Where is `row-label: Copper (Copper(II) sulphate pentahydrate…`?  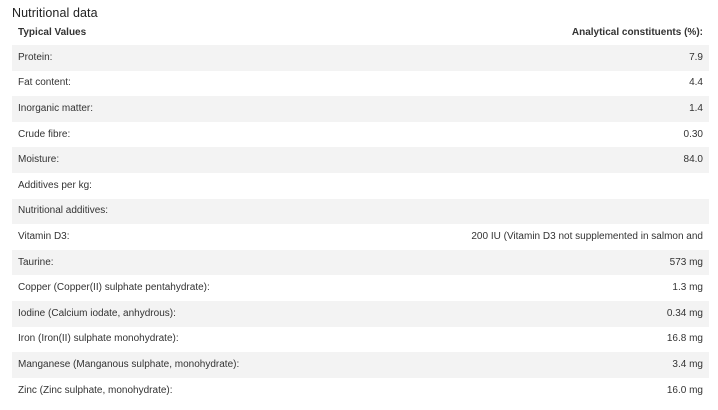 row-label: Copper (Copper(II) sulphate pentahydrate… is located at coordinates (182, 288).